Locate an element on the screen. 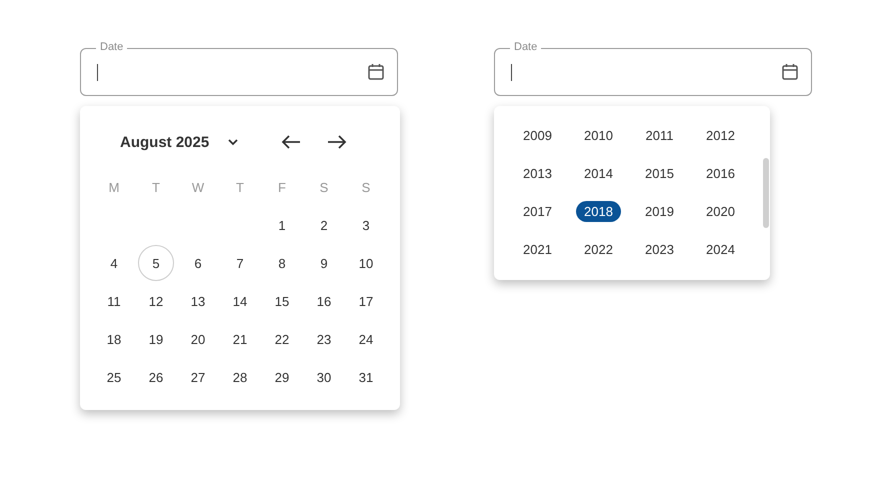 This screenshot has height=500, width=884. day-cell: 7 is located at coordinates (240, 263).